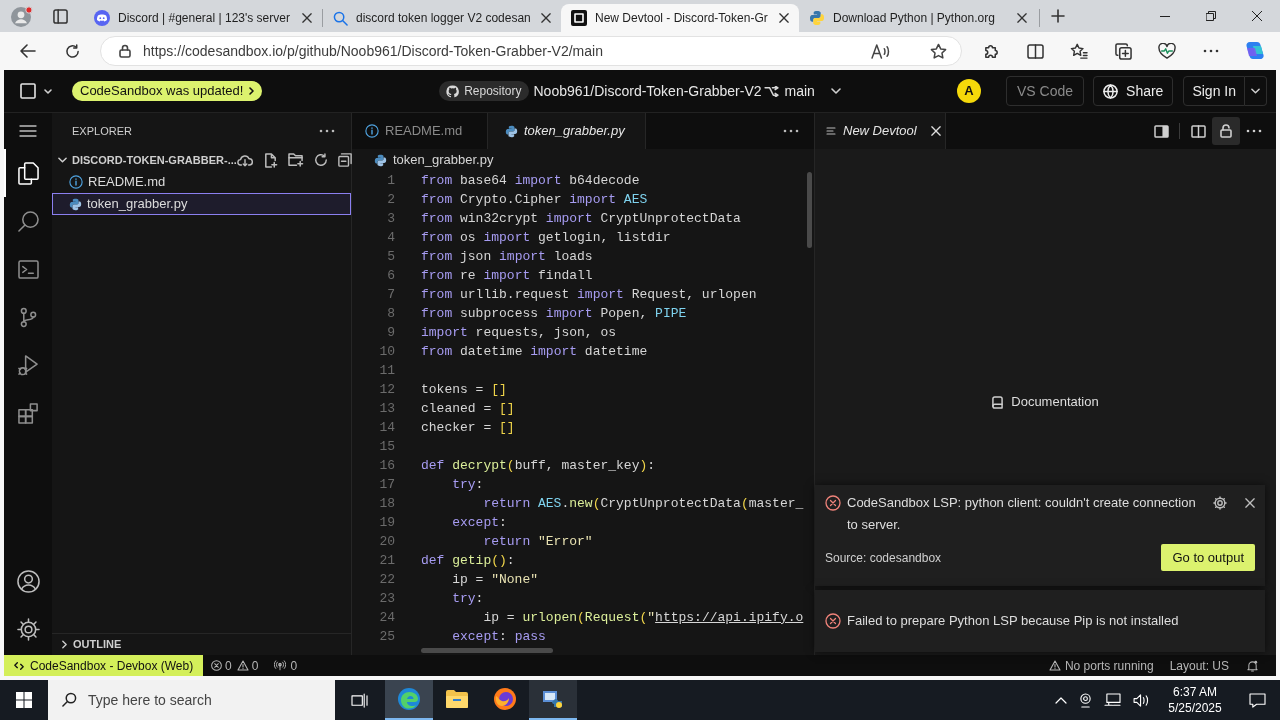  Describe the element at coordinates (1195, 692) in the screenshot. I see `clock-time: 6:37 AM` at that location.